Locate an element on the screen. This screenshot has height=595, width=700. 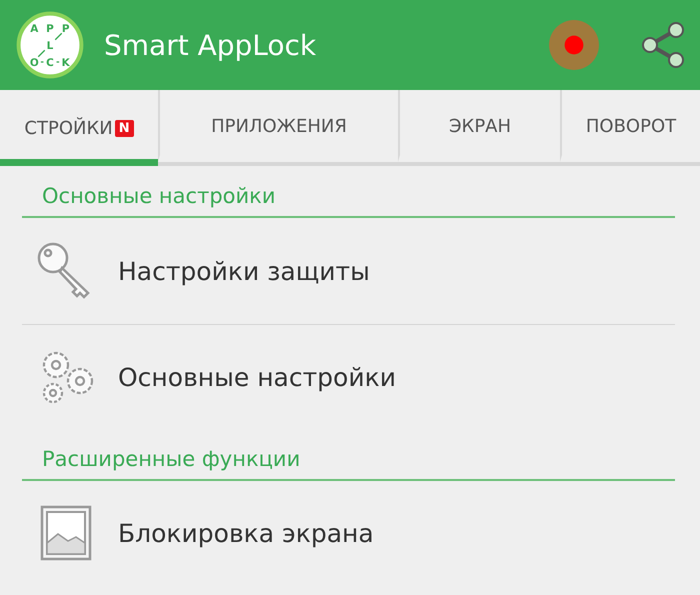
settings-item: Настройки защиты is located at coordinates (244, 271).